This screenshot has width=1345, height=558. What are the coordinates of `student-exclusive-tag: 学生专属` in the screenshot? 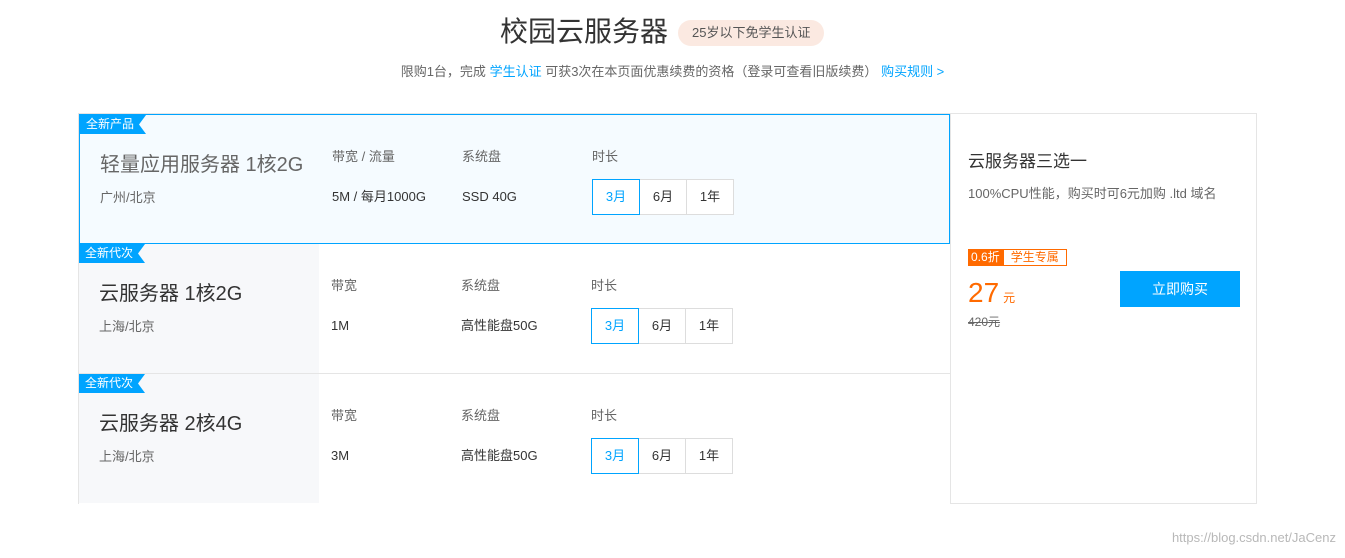 It's located at (1034, 257).